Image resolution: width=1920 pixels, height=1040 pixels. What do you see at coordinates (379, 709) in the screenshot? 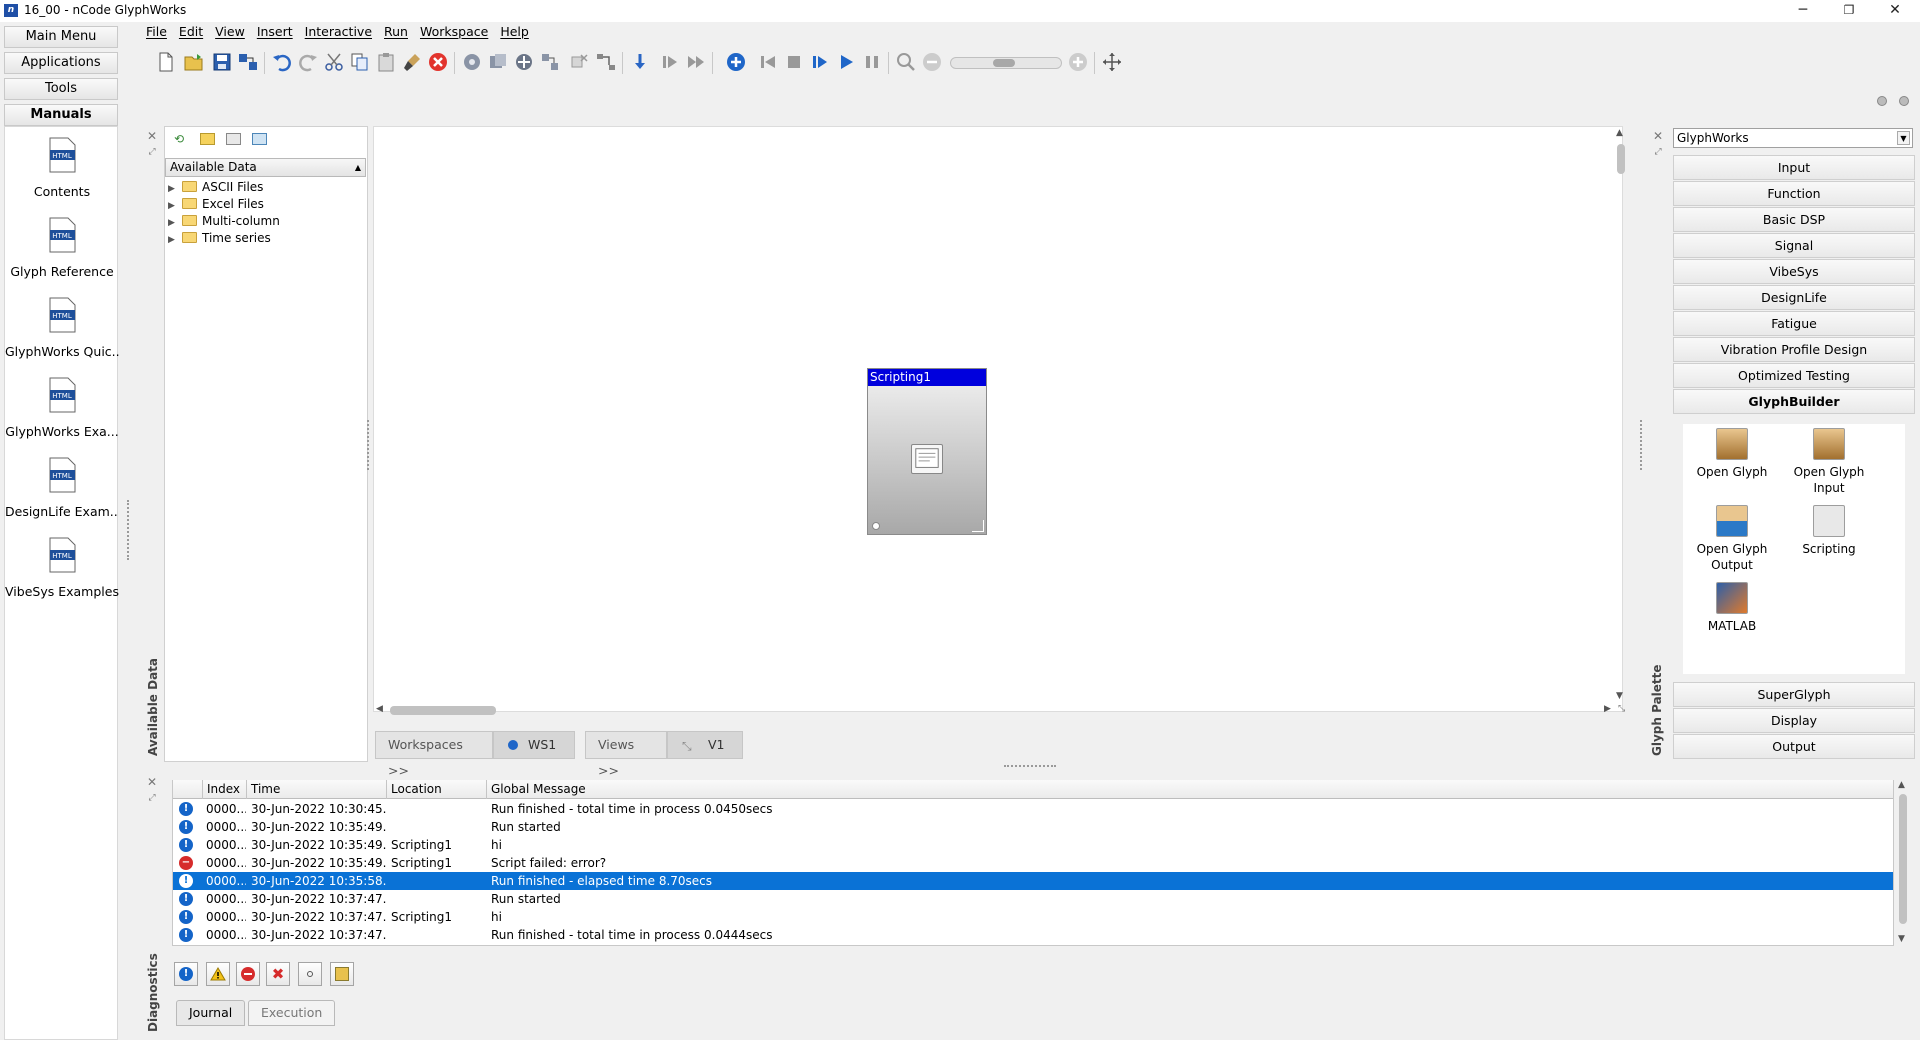
I see `scroll-left-icon: ◀` at bounding box center [379, 709].